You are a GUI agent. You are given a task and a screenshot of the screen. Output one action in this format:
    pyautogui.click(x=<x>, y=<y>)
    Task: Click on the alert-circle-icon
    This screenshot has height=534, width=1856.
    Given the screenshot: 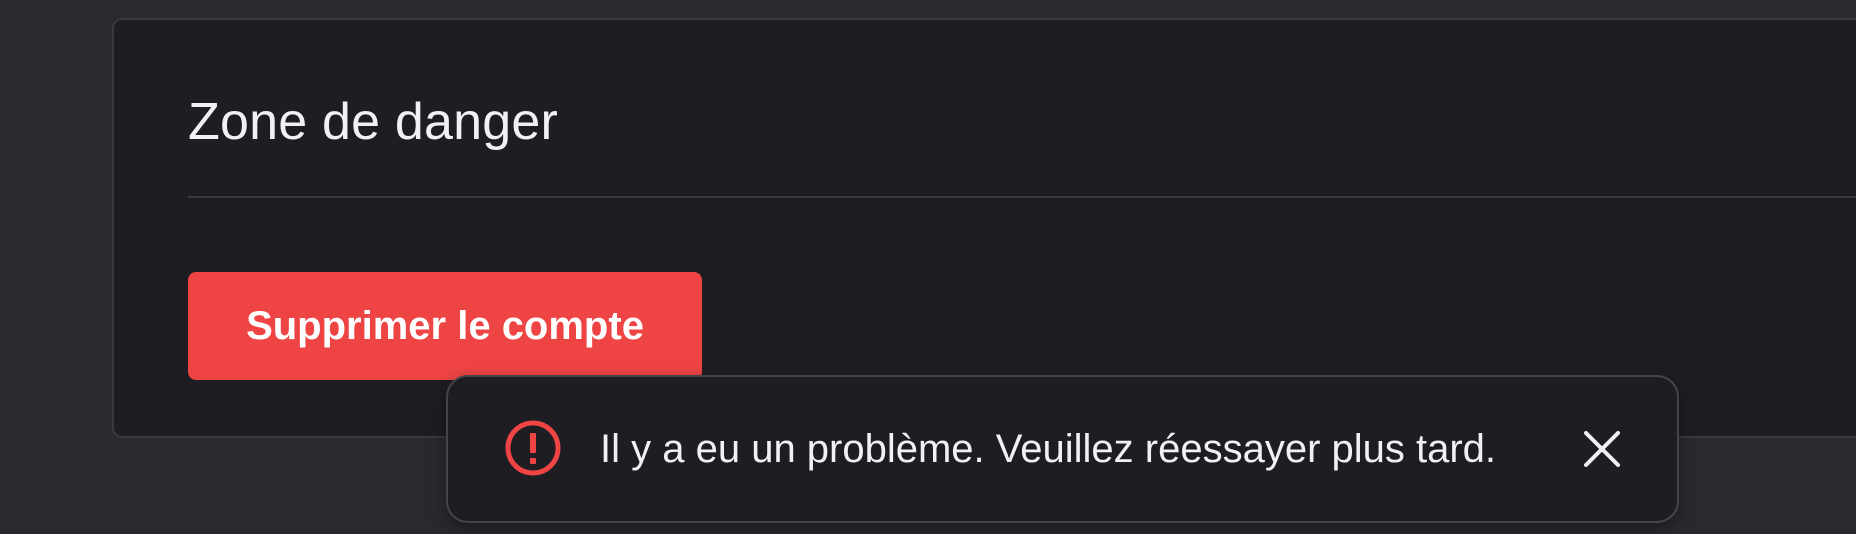 What is the action you would take?
    pyautogui.click(x=533, y=448)
    